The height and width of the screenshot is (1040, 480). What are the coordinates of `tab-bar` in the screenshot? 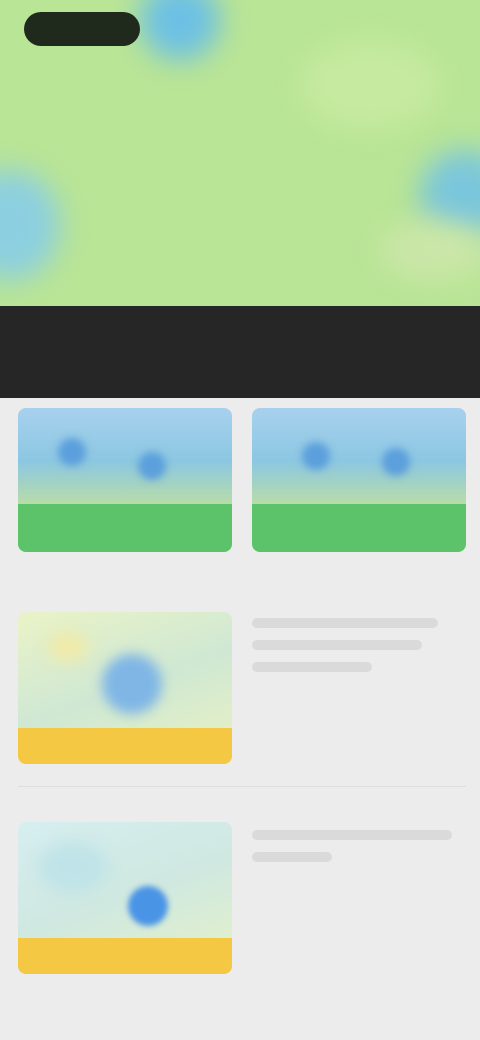 It's located at (240, 378).